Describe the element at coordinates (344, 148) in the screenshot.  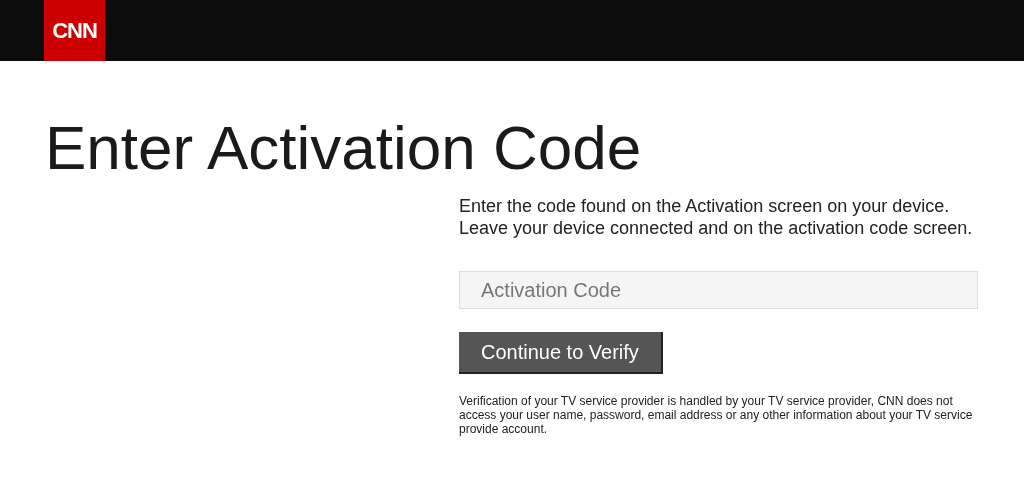
I see `page-title: Enter Activation Code` at that location.